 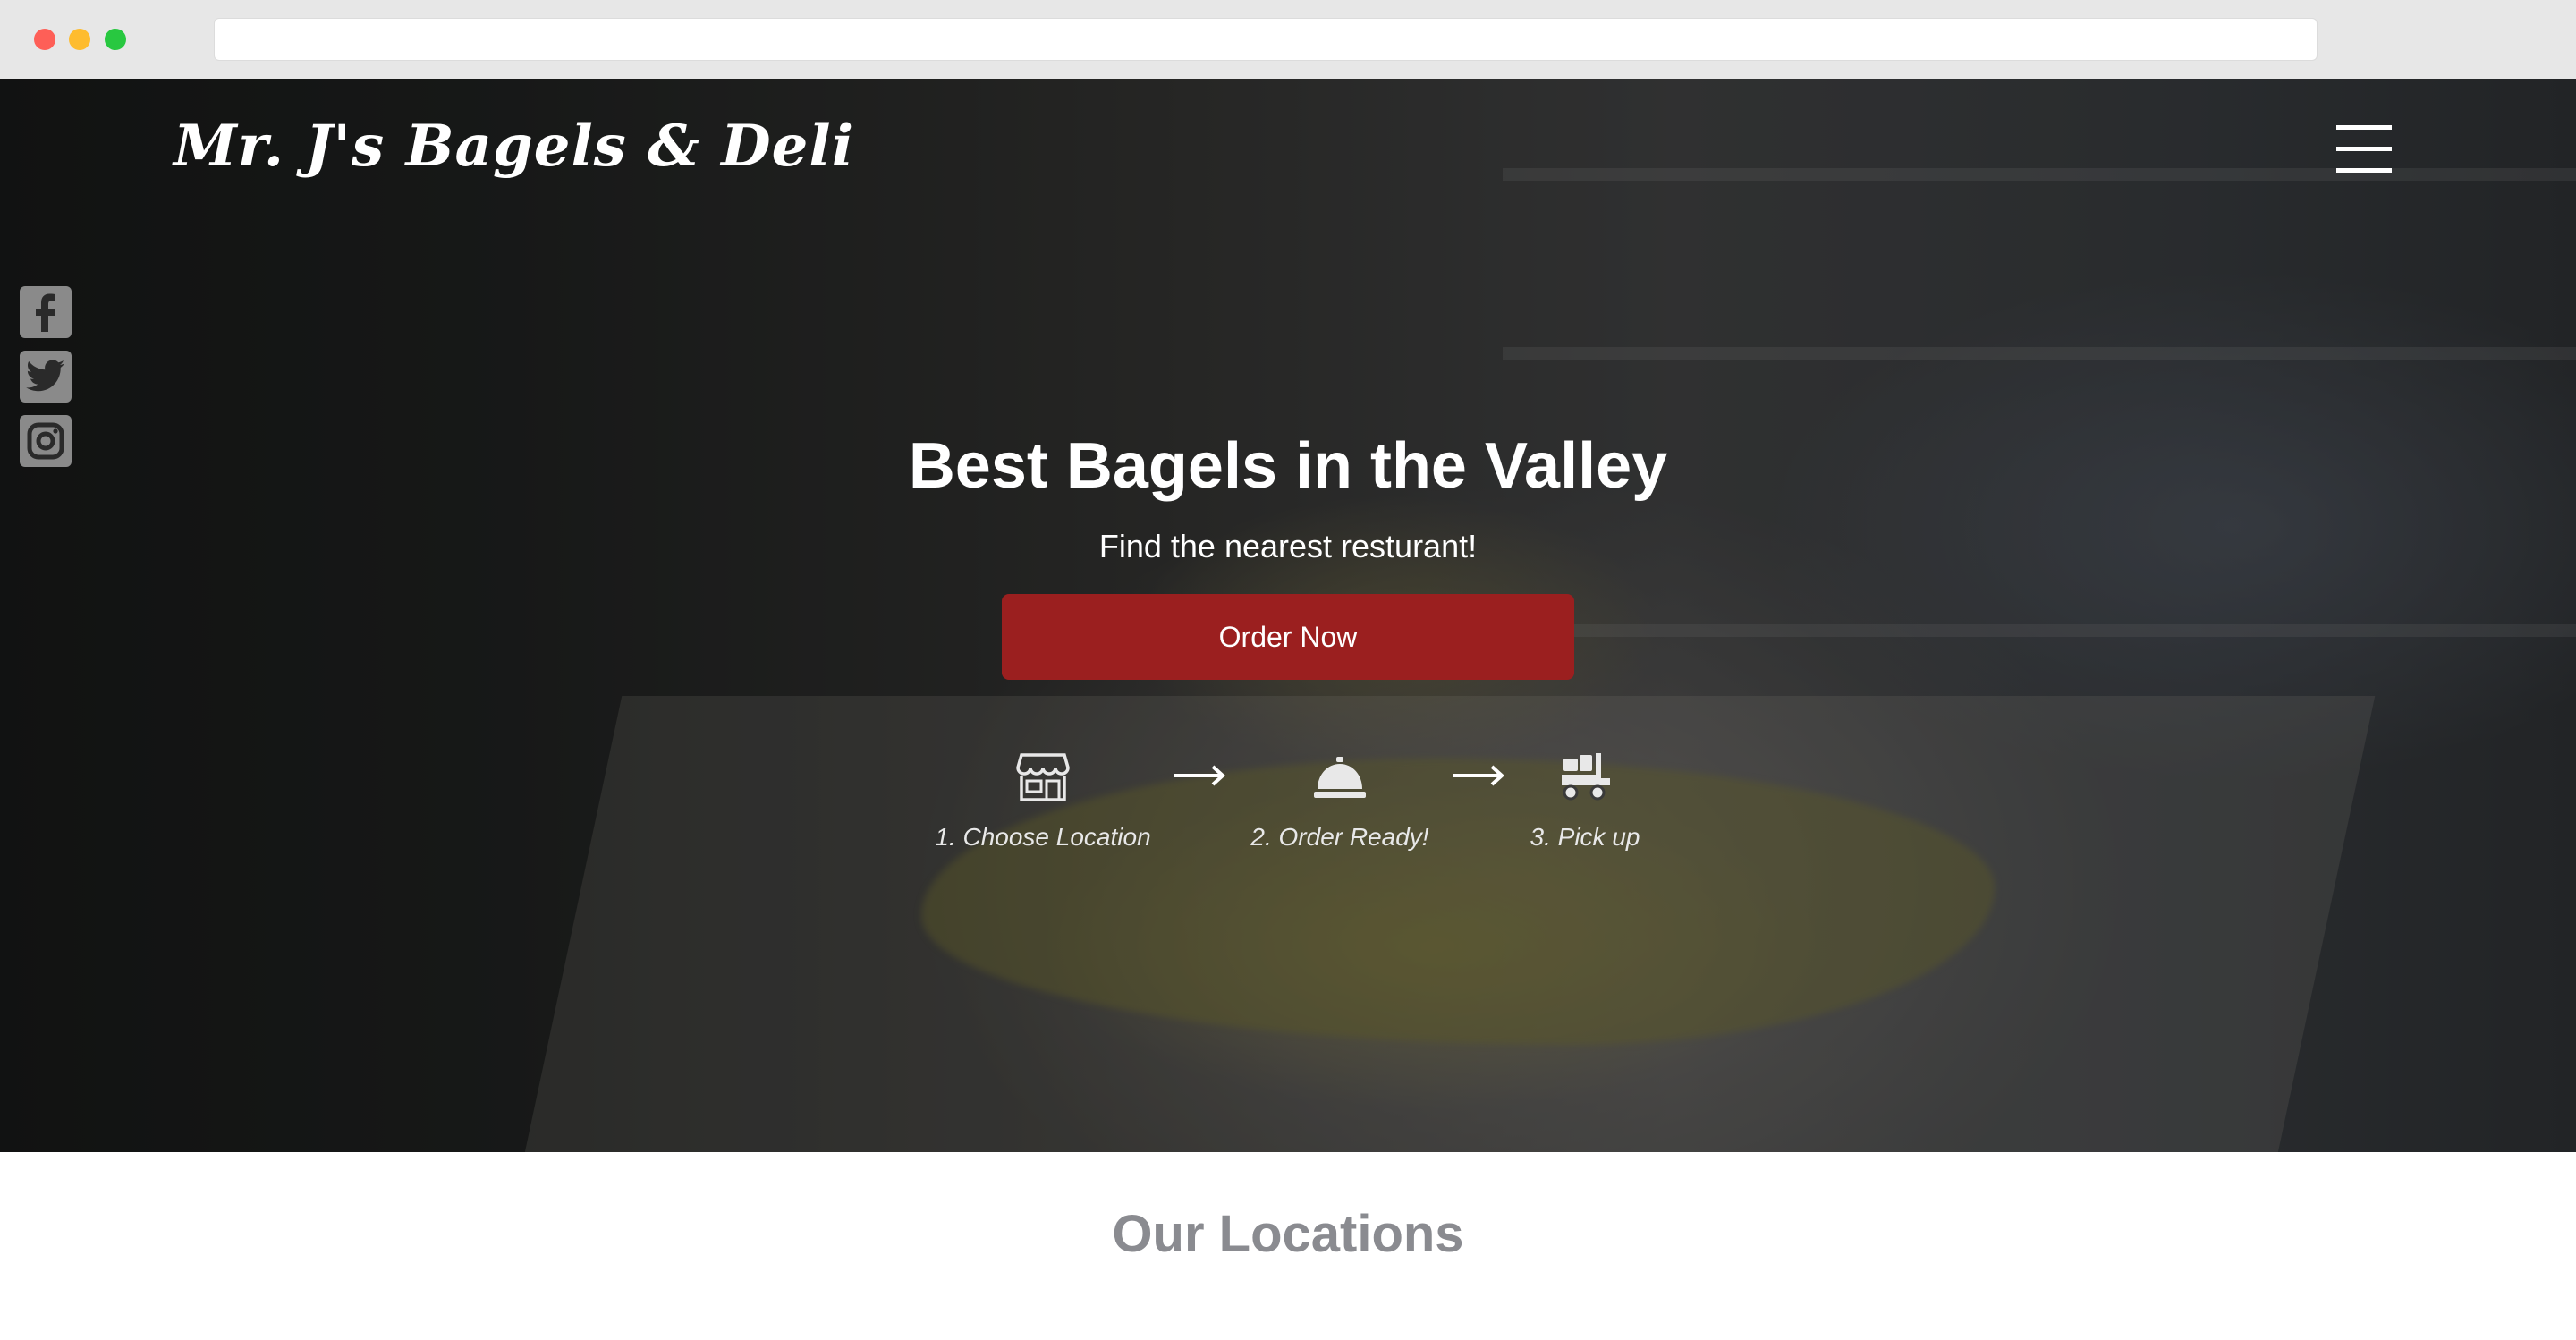 I want to click on hero-title: Best Bagels in the Valley, so click(x=1288, y=466).